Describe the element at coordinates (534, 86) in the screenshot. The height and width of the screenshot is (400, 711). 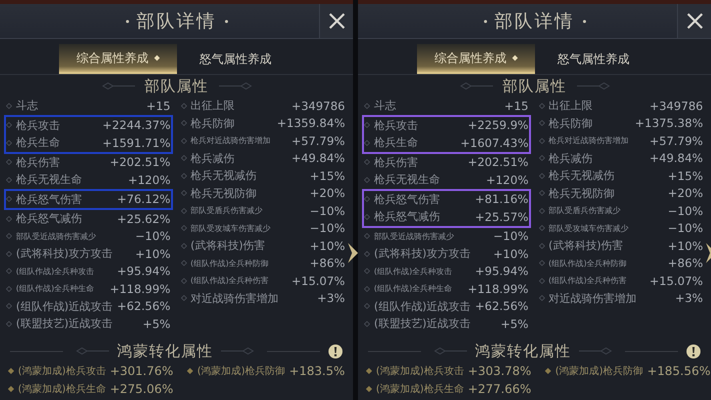
I see `section-title: 部队属性` at that location.